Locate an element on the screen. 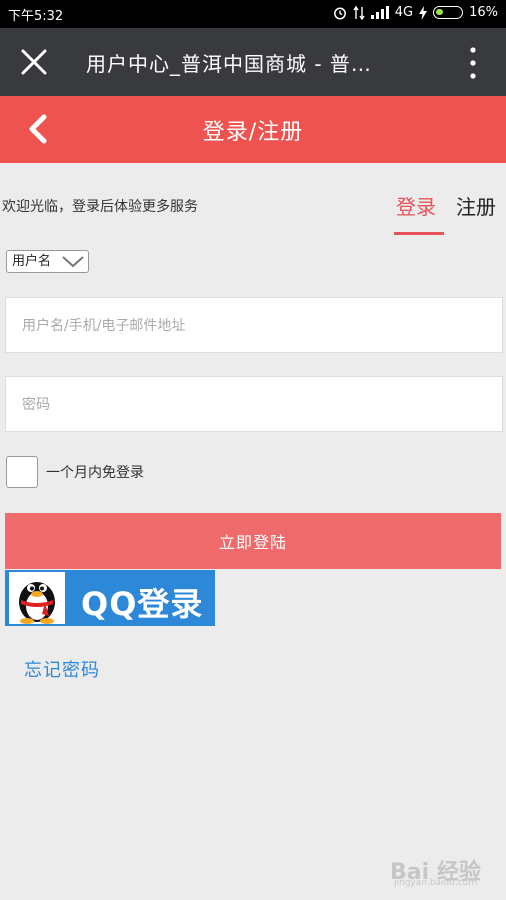  password-input: 密码 is located at coordinates (254, 404).